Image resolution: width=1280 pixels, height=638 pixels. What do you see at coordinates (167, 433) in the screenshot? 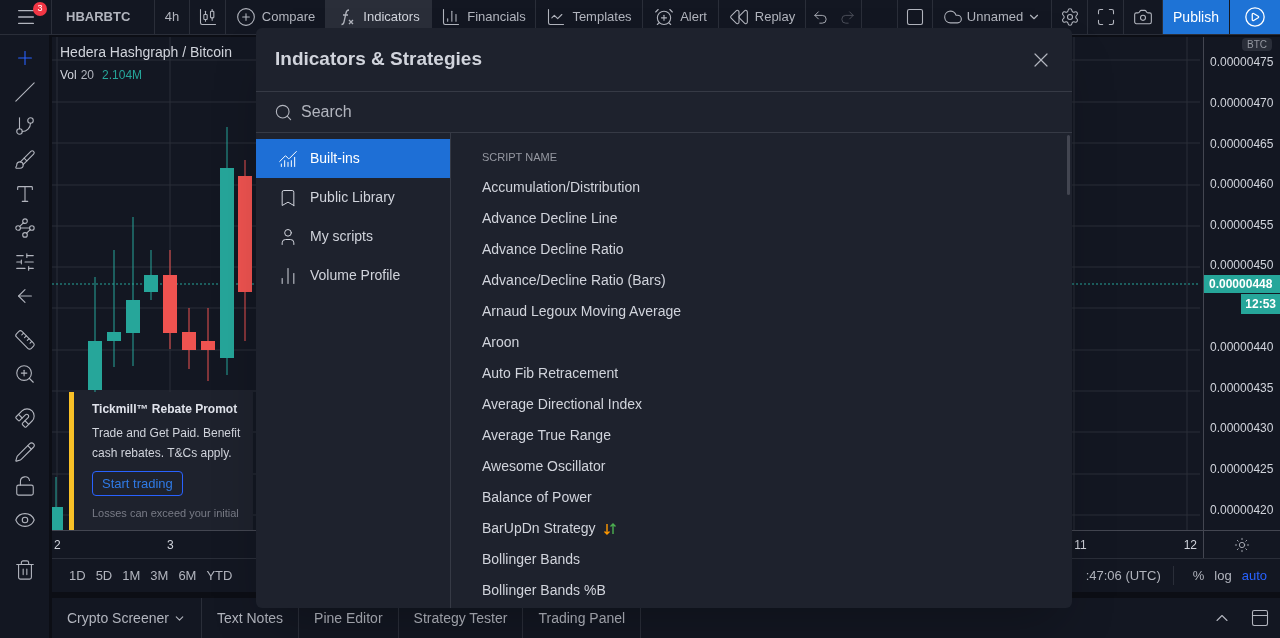
I see `promo-text: Trade and Get Paid. Benefit` at bounding box center [167, 433].